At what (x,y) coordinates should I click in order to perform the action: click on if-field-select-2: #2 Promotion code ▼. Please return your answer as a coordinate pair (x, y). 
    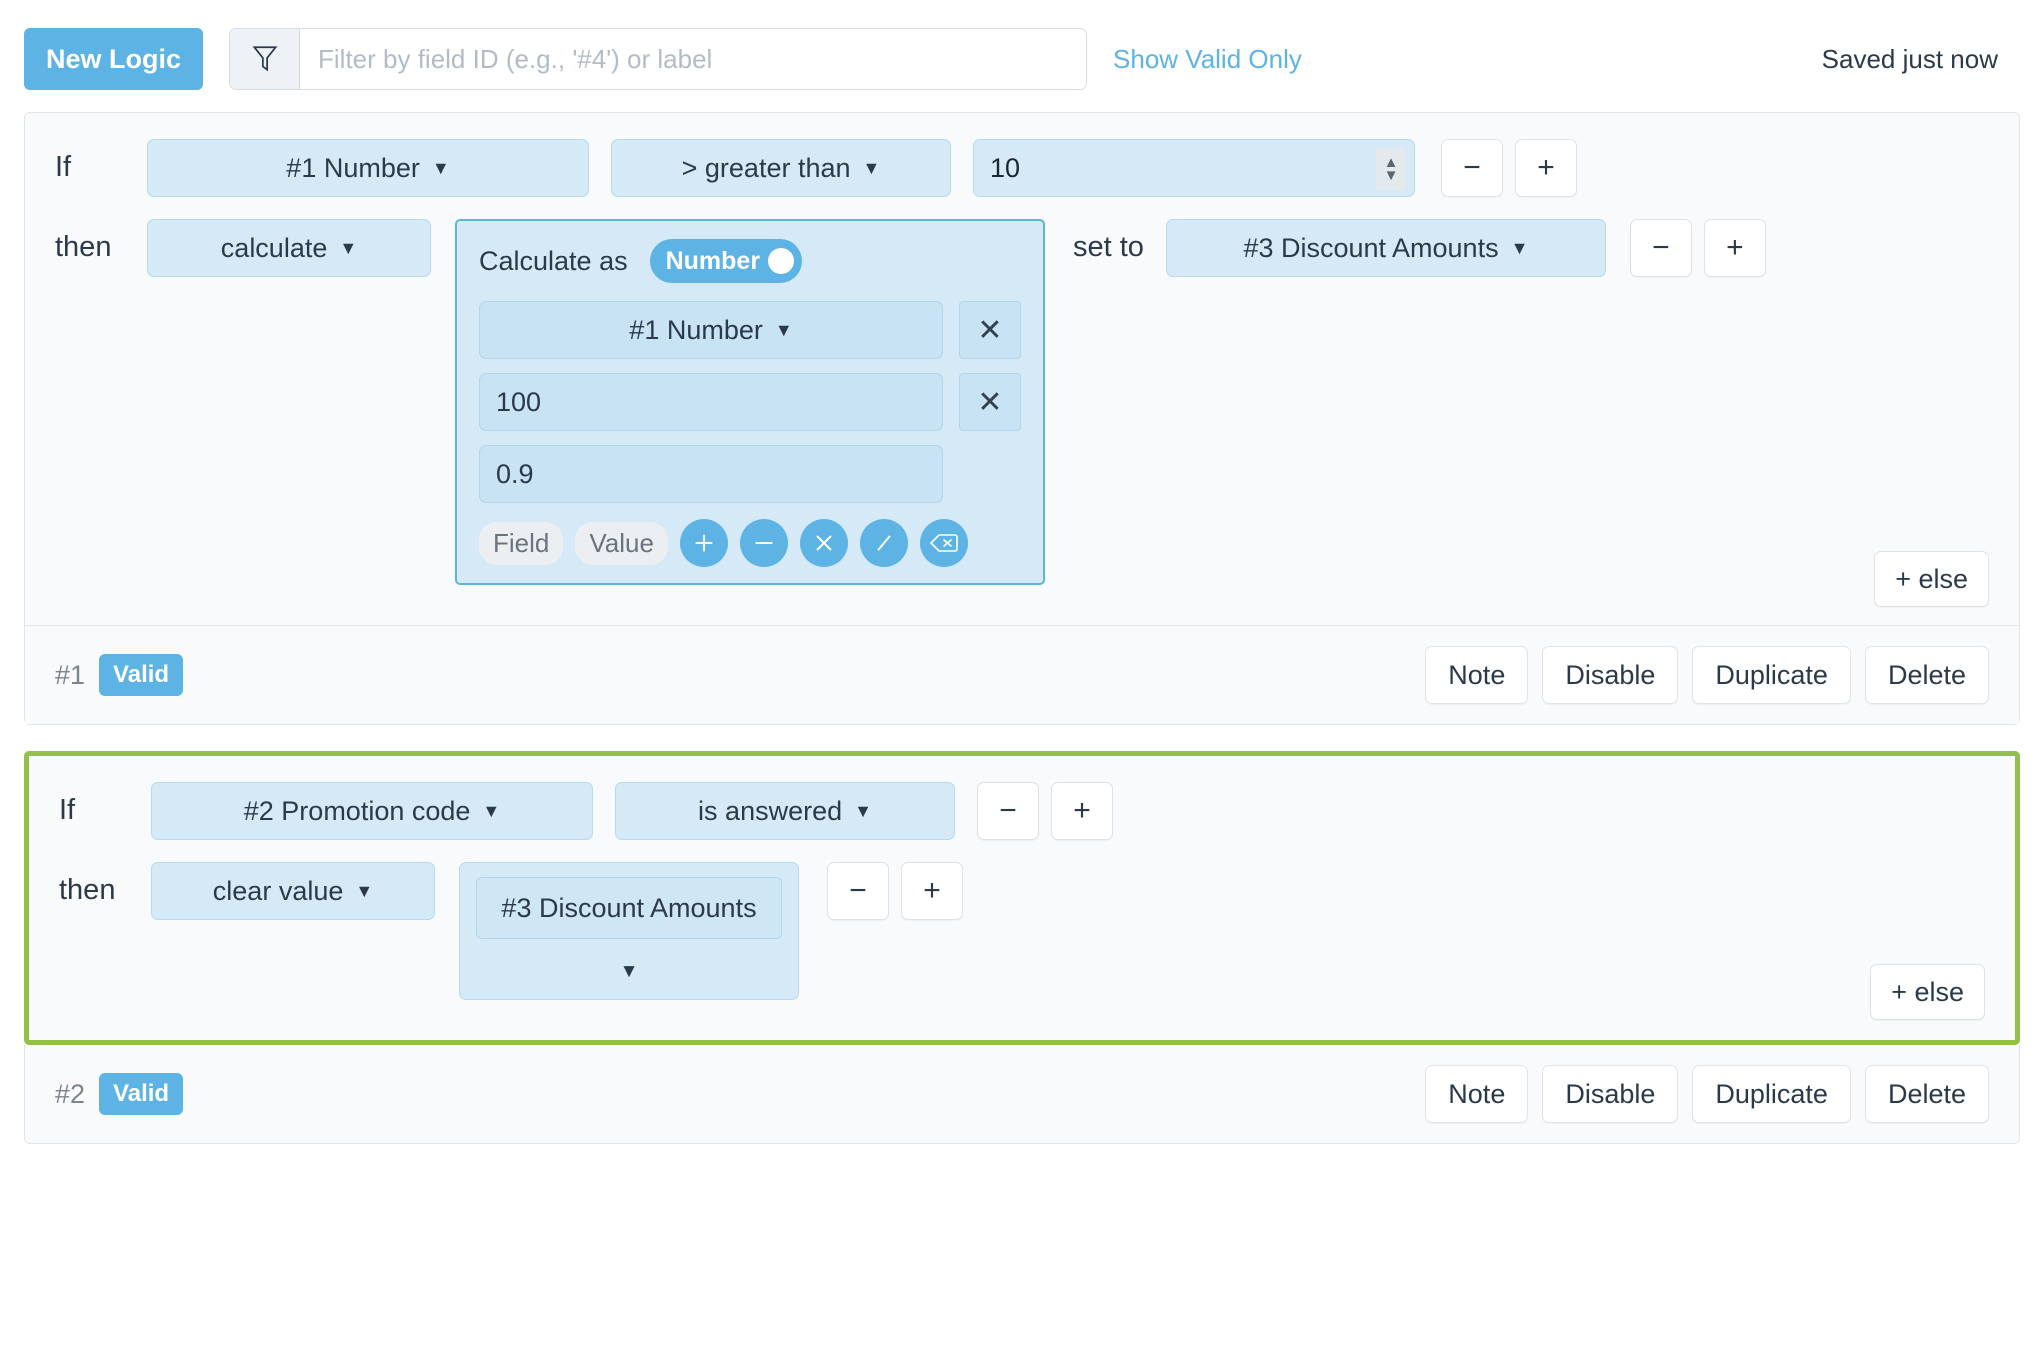
    Looking at the image, I should click on (372, 811).